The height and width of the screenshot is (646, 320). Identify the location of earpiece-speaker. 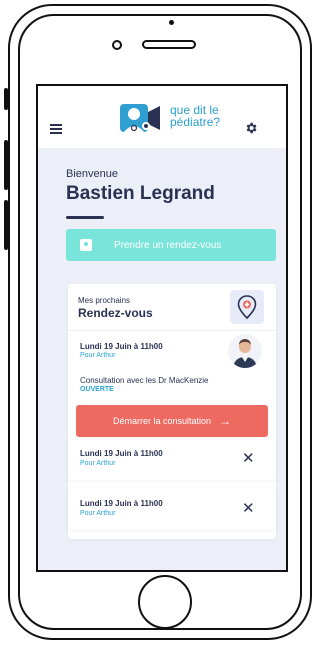
(169, 44).